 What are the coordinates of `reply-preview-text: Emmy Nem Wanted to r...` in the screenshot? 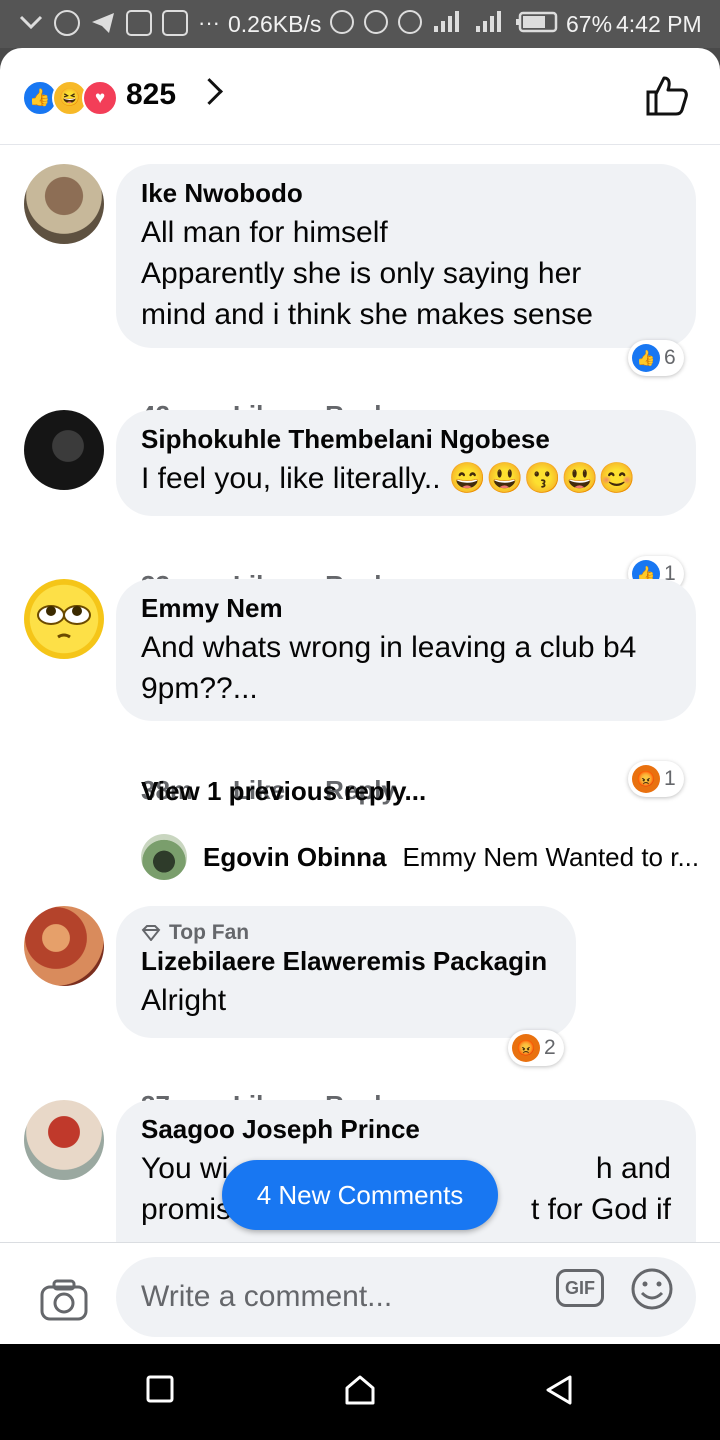 It's located at (551, 856).